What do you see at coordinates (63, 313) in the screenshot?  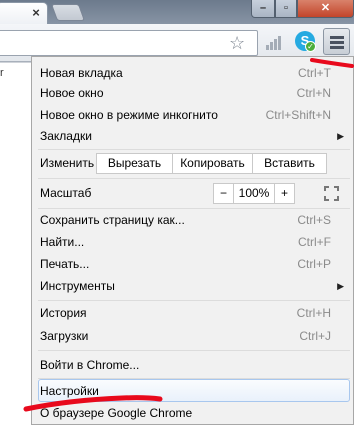 I see `menu-item-label: История` at bounding box center [63, 313].